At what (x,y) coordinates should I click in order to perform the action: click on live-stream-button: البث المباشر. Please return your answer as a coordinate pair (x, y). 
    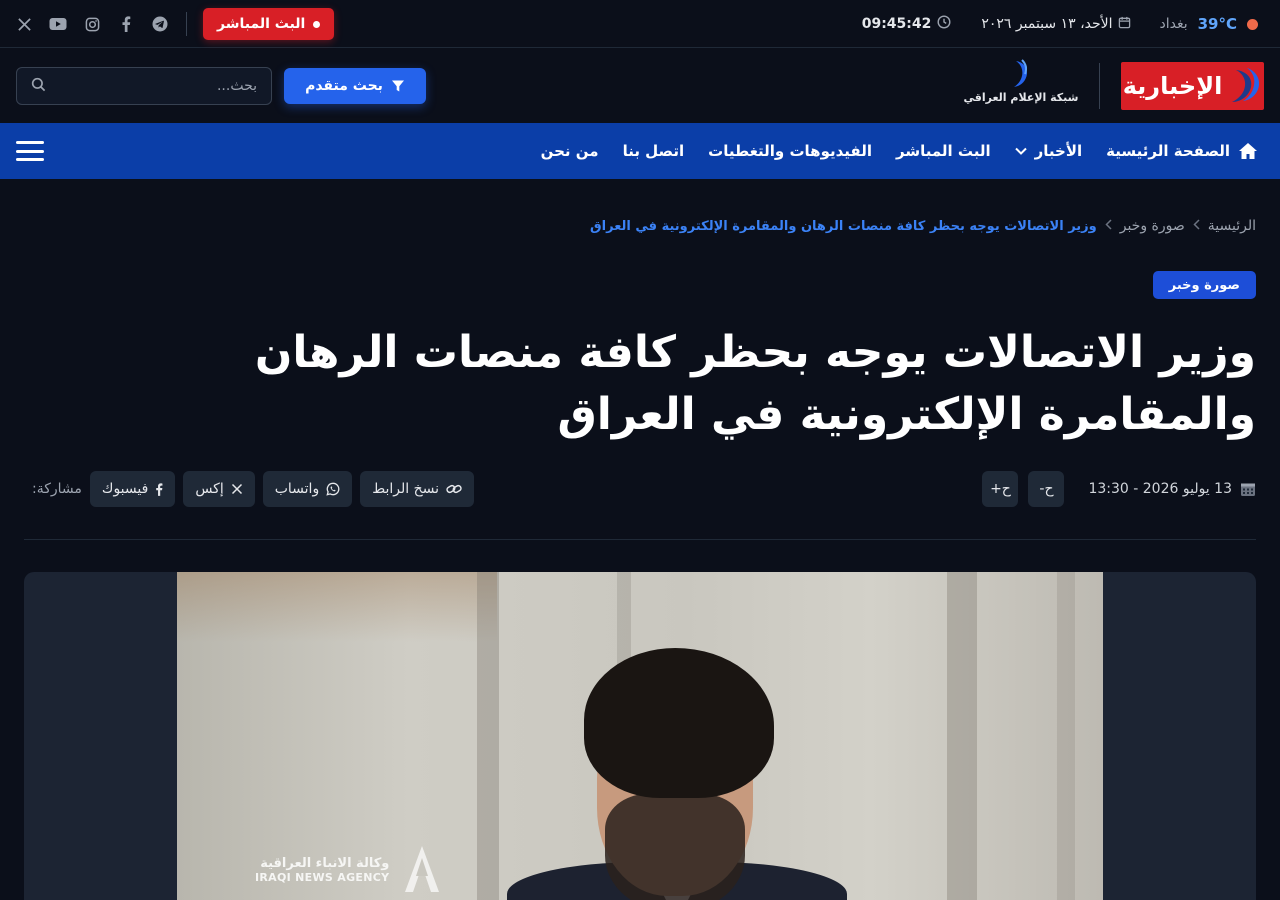
    Looking at the image, I should click on (269, 24).